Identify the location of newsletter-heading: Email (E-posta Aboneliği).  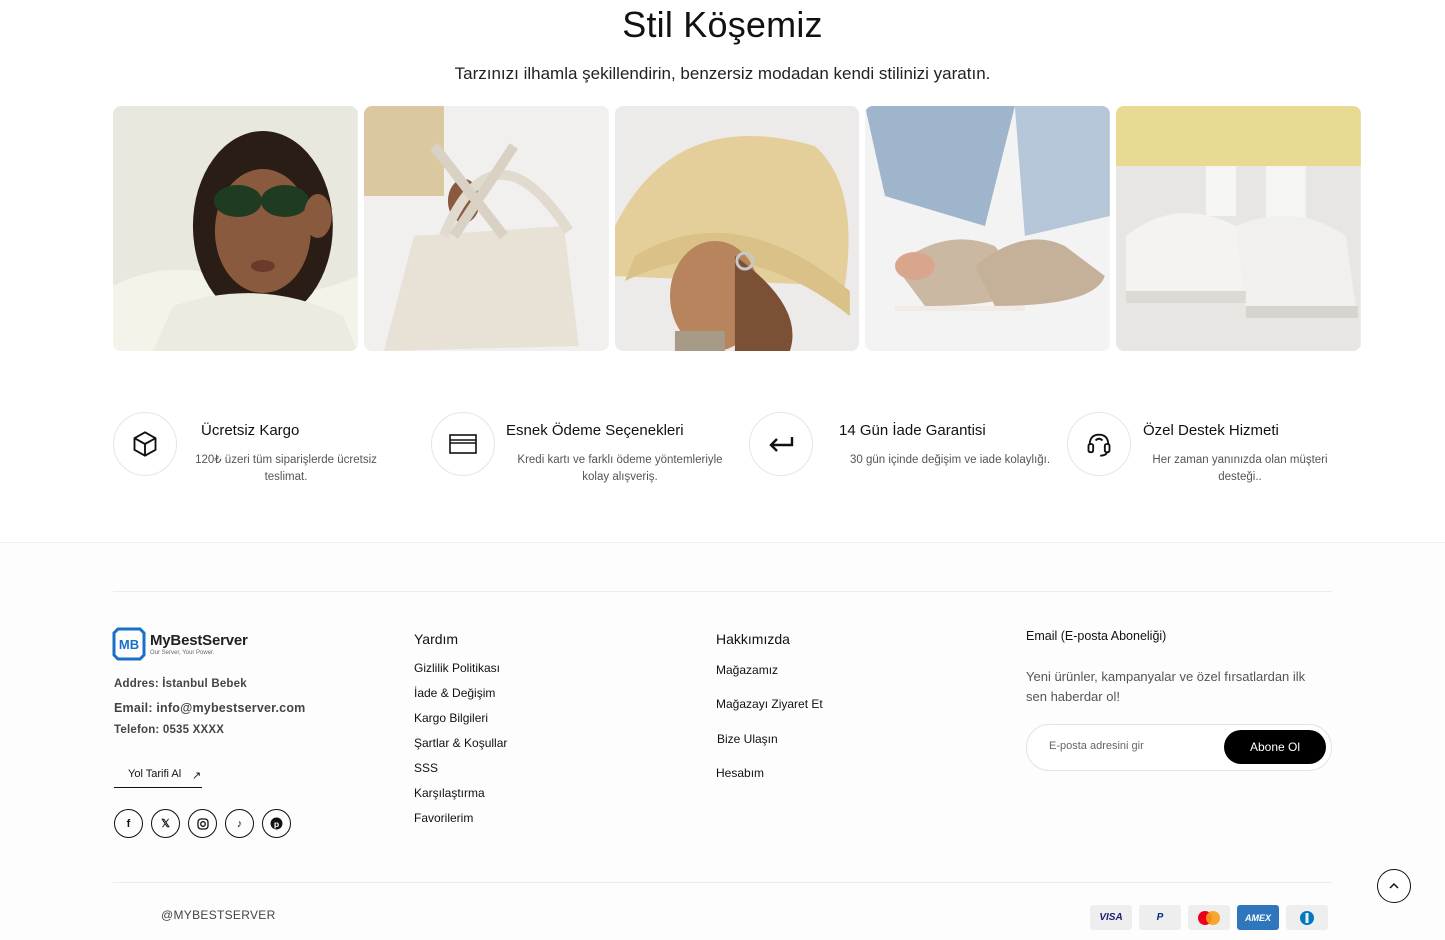
(1096, 636).